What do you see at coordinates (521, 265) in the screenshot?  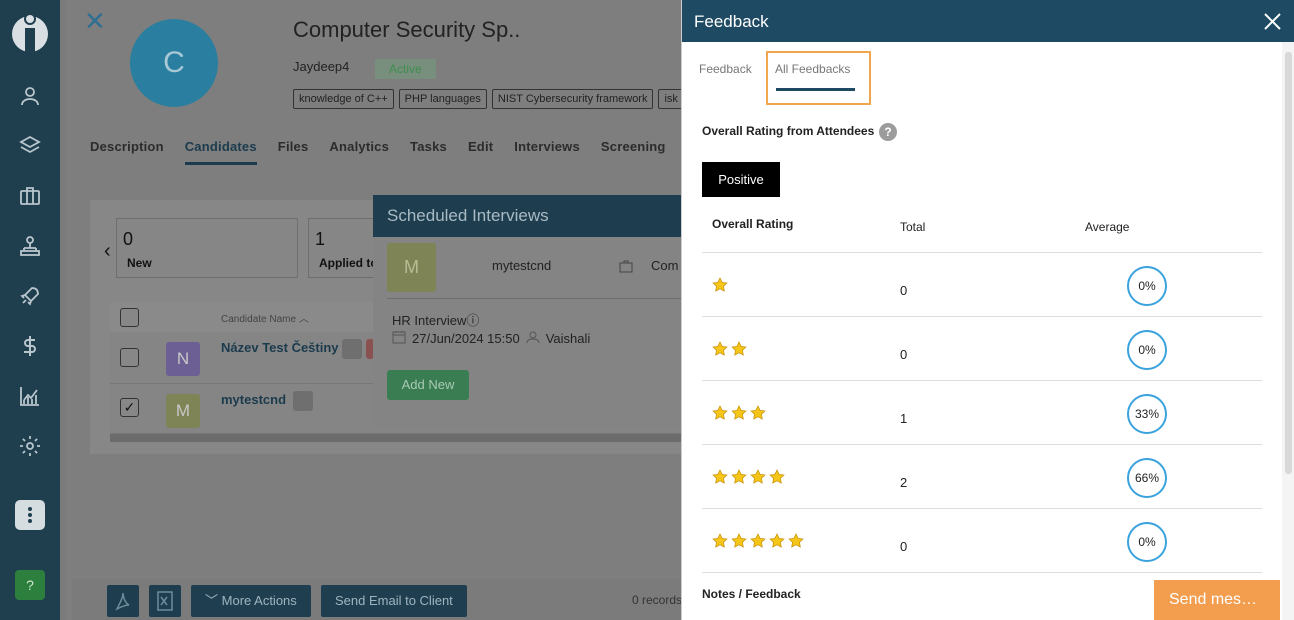 I see `candidate-name: mytestcnd` at bounding box center [521, 265].